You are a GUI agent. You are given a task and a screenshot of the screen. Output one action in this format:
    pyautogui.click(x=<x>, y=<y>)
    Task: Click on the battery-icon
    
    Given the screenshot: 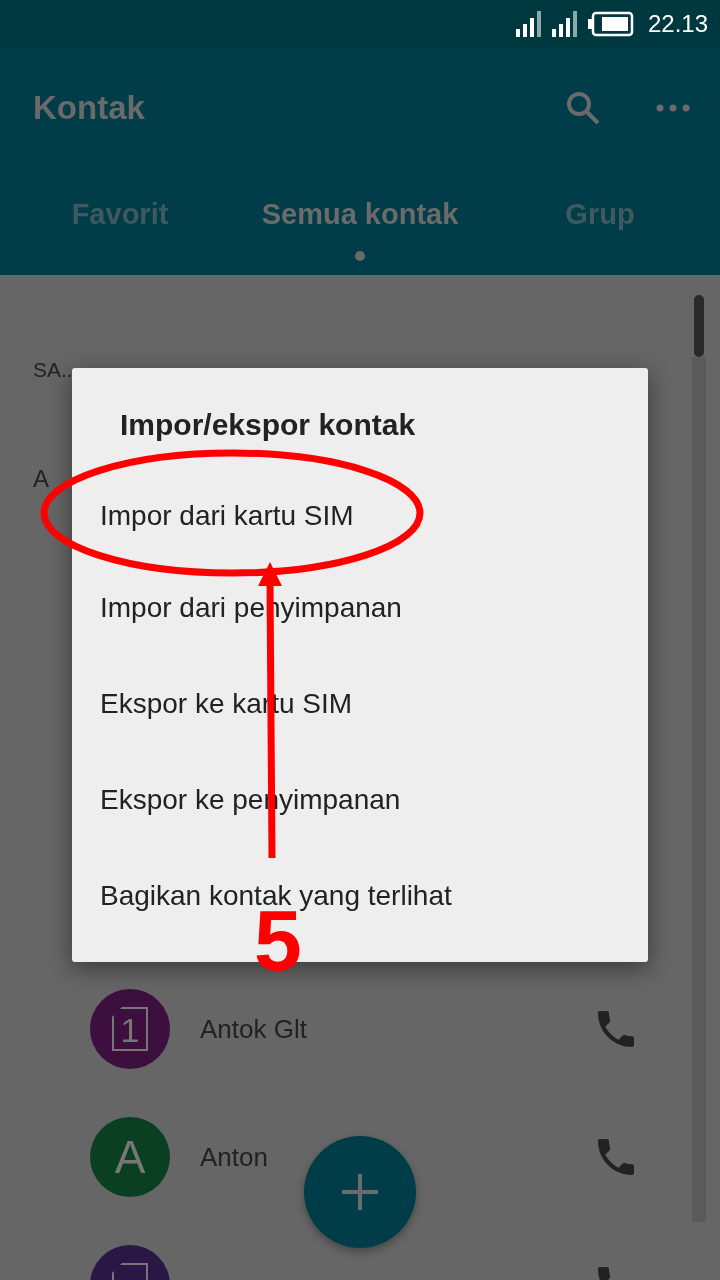 What is the action you would take?
    pyautogui.click(x=610, y=24)
    